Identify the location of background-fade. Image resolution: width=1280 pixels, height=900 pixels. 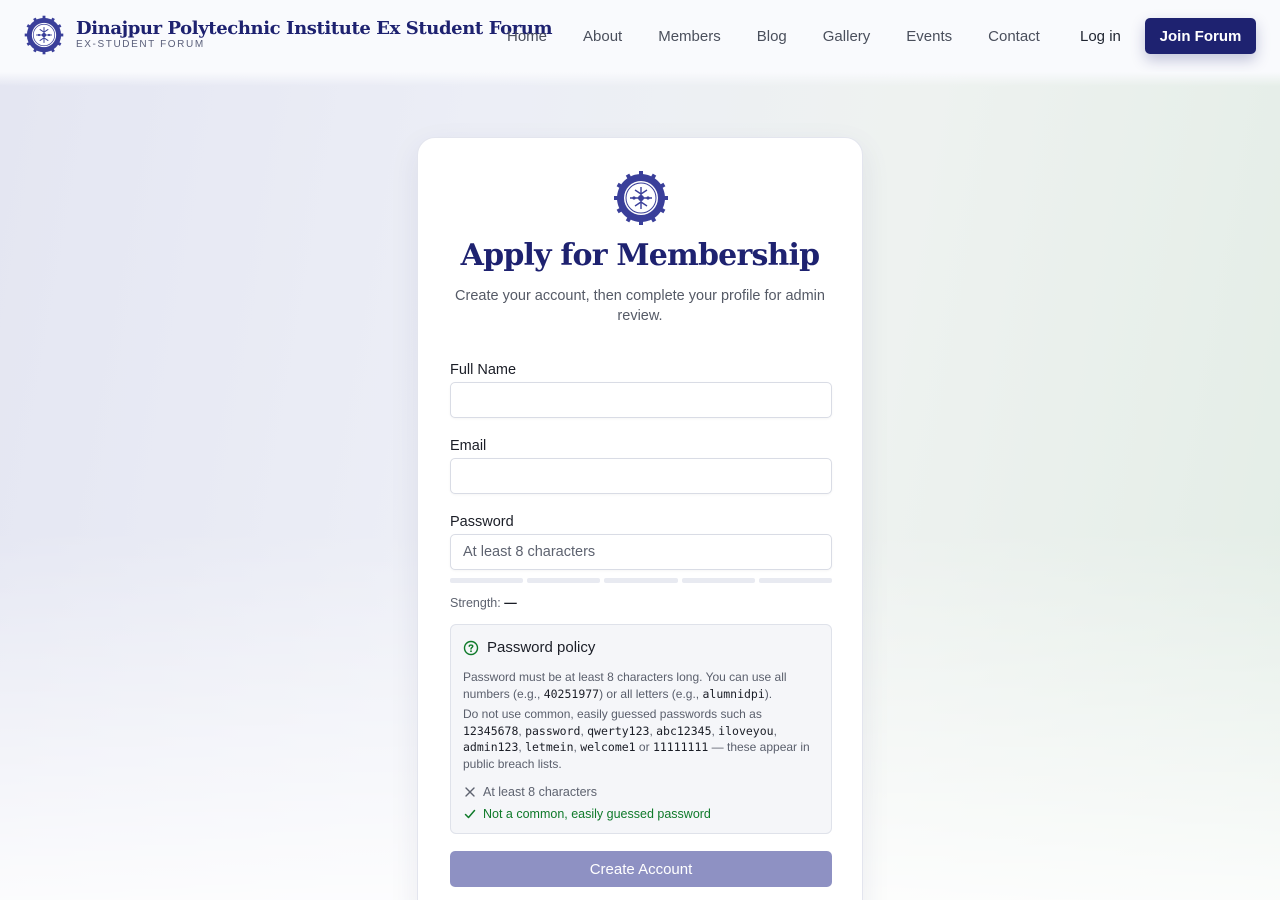
(640, 79).